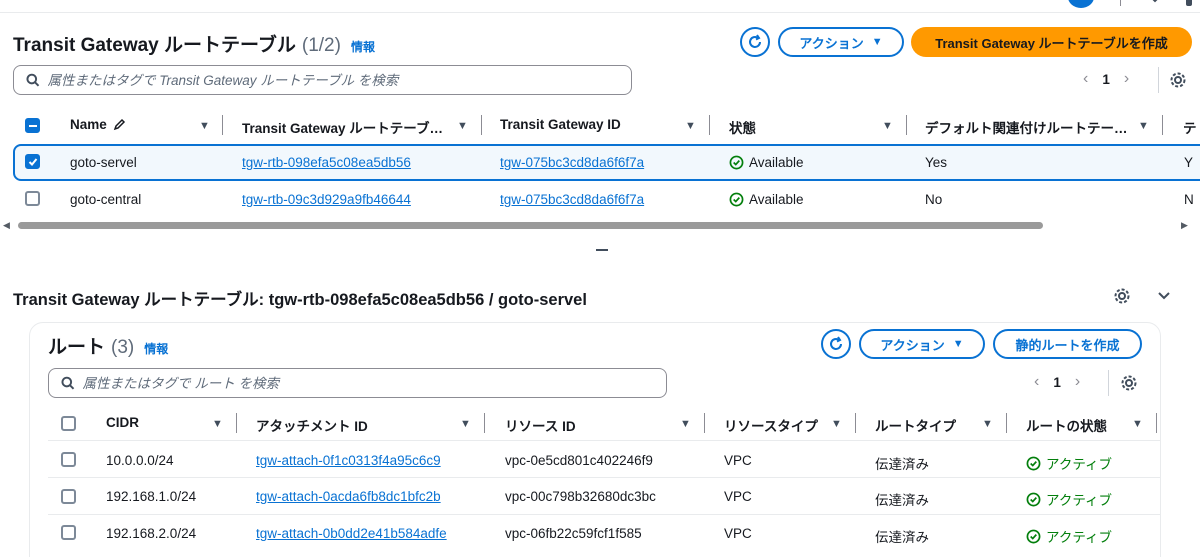  What do you see at coordinates (530, 225) in the screenshot?
I see `horizontal-scrollbar` at bounding box center [530, 225].